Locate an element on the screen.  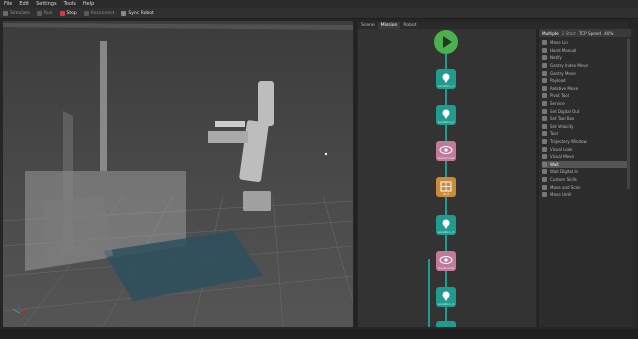
sync-robot-button: Sync Robot is located at coordinates (137, 13).